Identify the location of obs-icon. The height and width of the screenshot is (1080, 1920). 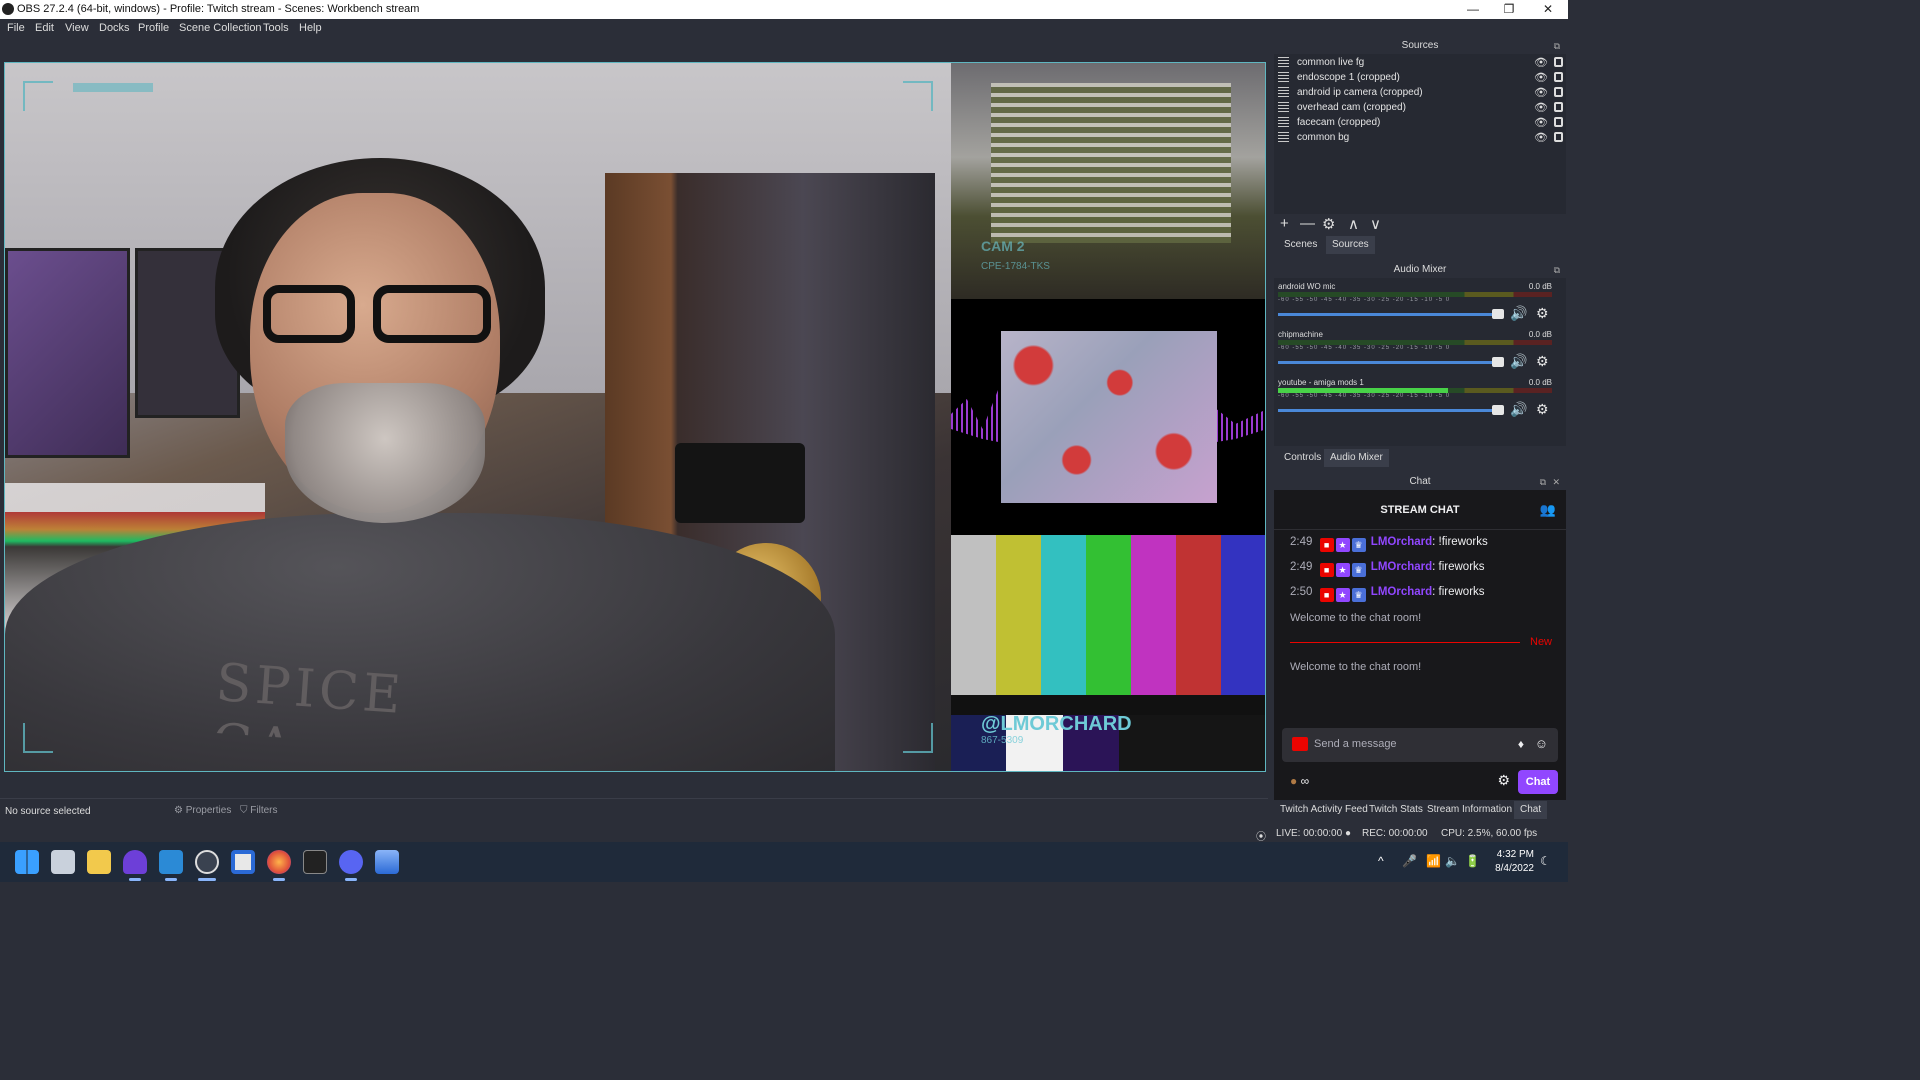
(207, 862).